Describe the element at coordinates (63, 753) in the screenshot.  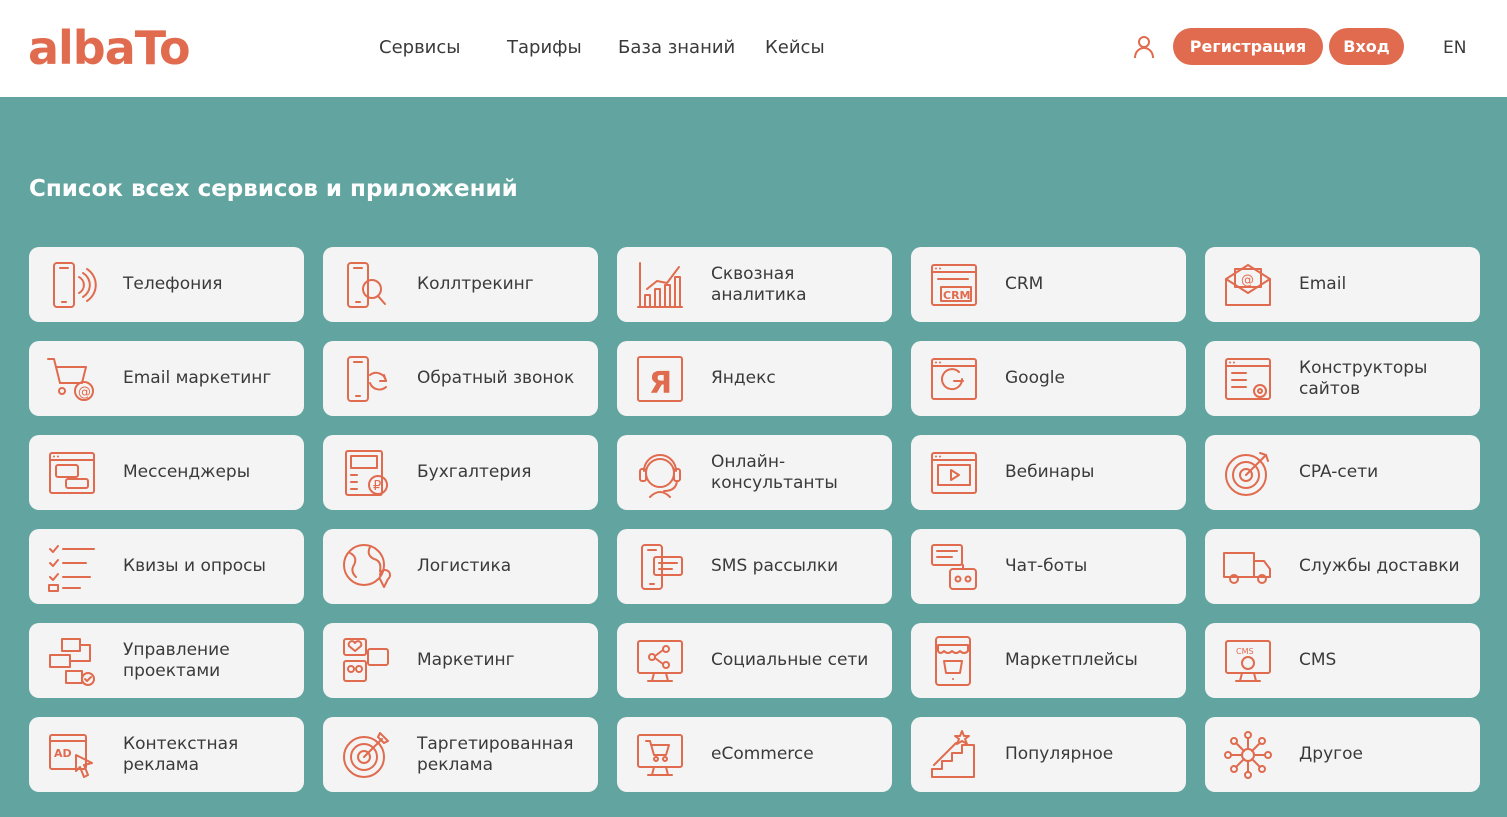
I see `svg-text: AD` at that location.